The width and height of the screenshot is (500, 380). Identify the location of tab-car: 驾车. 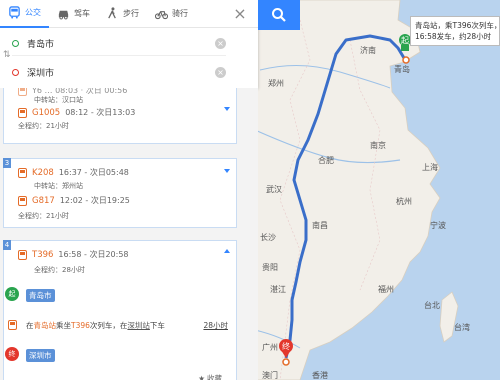
(73, 14).